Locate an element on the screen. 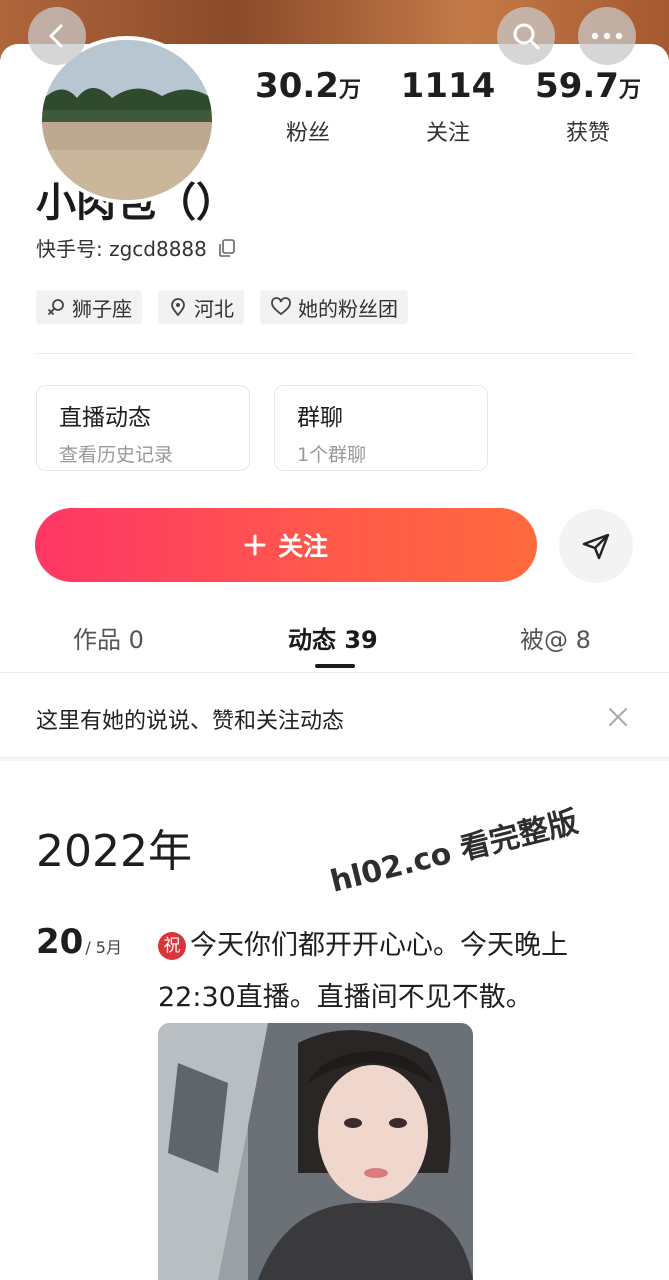  year-heading: 2022年 is located at coordinates (114, 851).